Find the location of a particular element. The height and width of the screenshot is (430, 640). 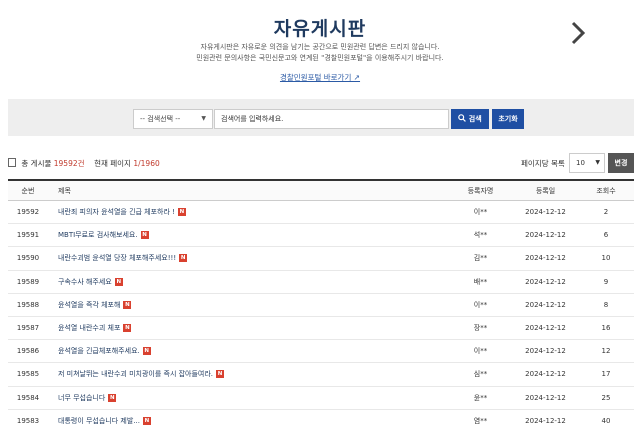

row-title-link: 윤석열 내란수괴 체포 is located at coordinates (89, 328).